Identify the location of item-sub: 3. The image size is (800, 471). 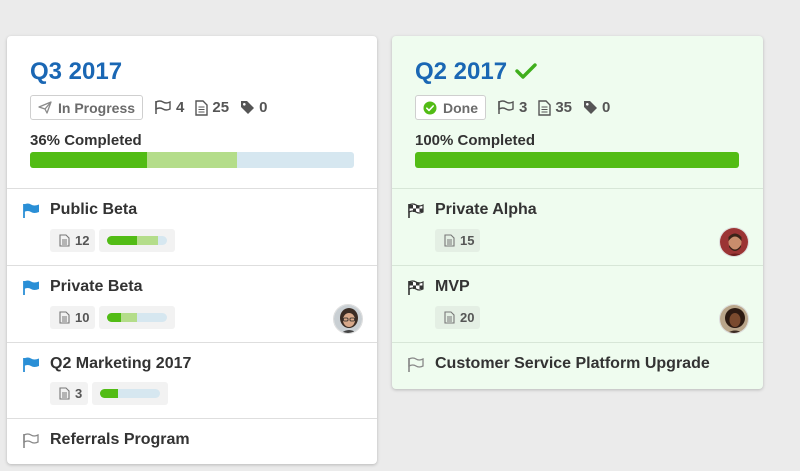
(109, 393).